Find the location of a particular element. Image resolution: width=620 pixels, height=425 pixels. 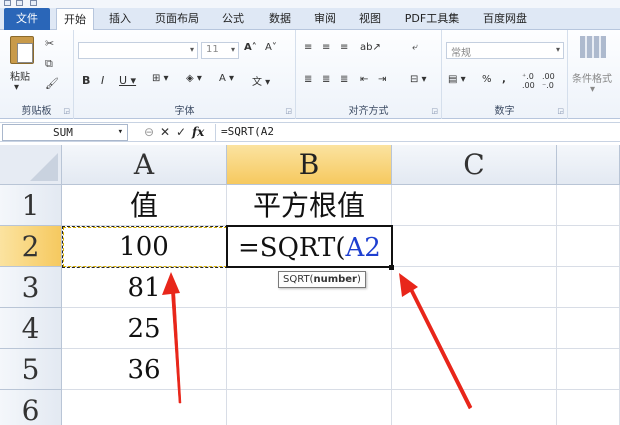

group-number: 常规 ▾ ▤ ▾ % , ⁺.0.00 .00 ⁻.0 数字 ◲ is located at coordinates (505, 74).